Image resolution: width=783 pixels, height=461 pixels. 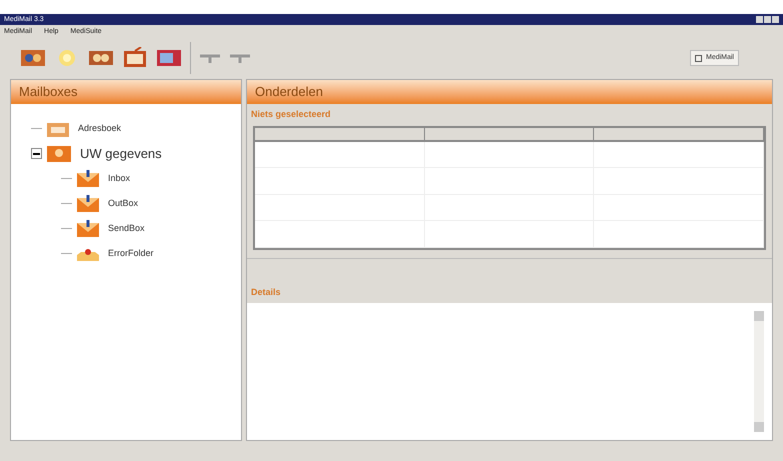 What do you see at coordinates (59, 153) in the screenshot?
I see `user-folder-icon` at bounding box center [59, 153].